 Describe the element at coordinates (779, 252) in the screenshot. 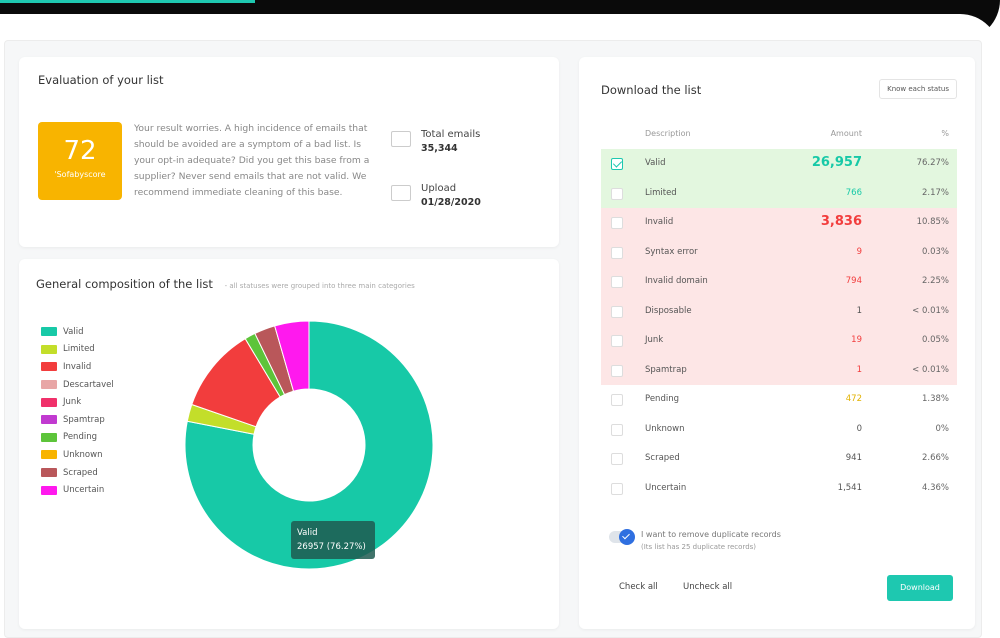

I see `table-row: Syntax error 9 0.03%` at that location.